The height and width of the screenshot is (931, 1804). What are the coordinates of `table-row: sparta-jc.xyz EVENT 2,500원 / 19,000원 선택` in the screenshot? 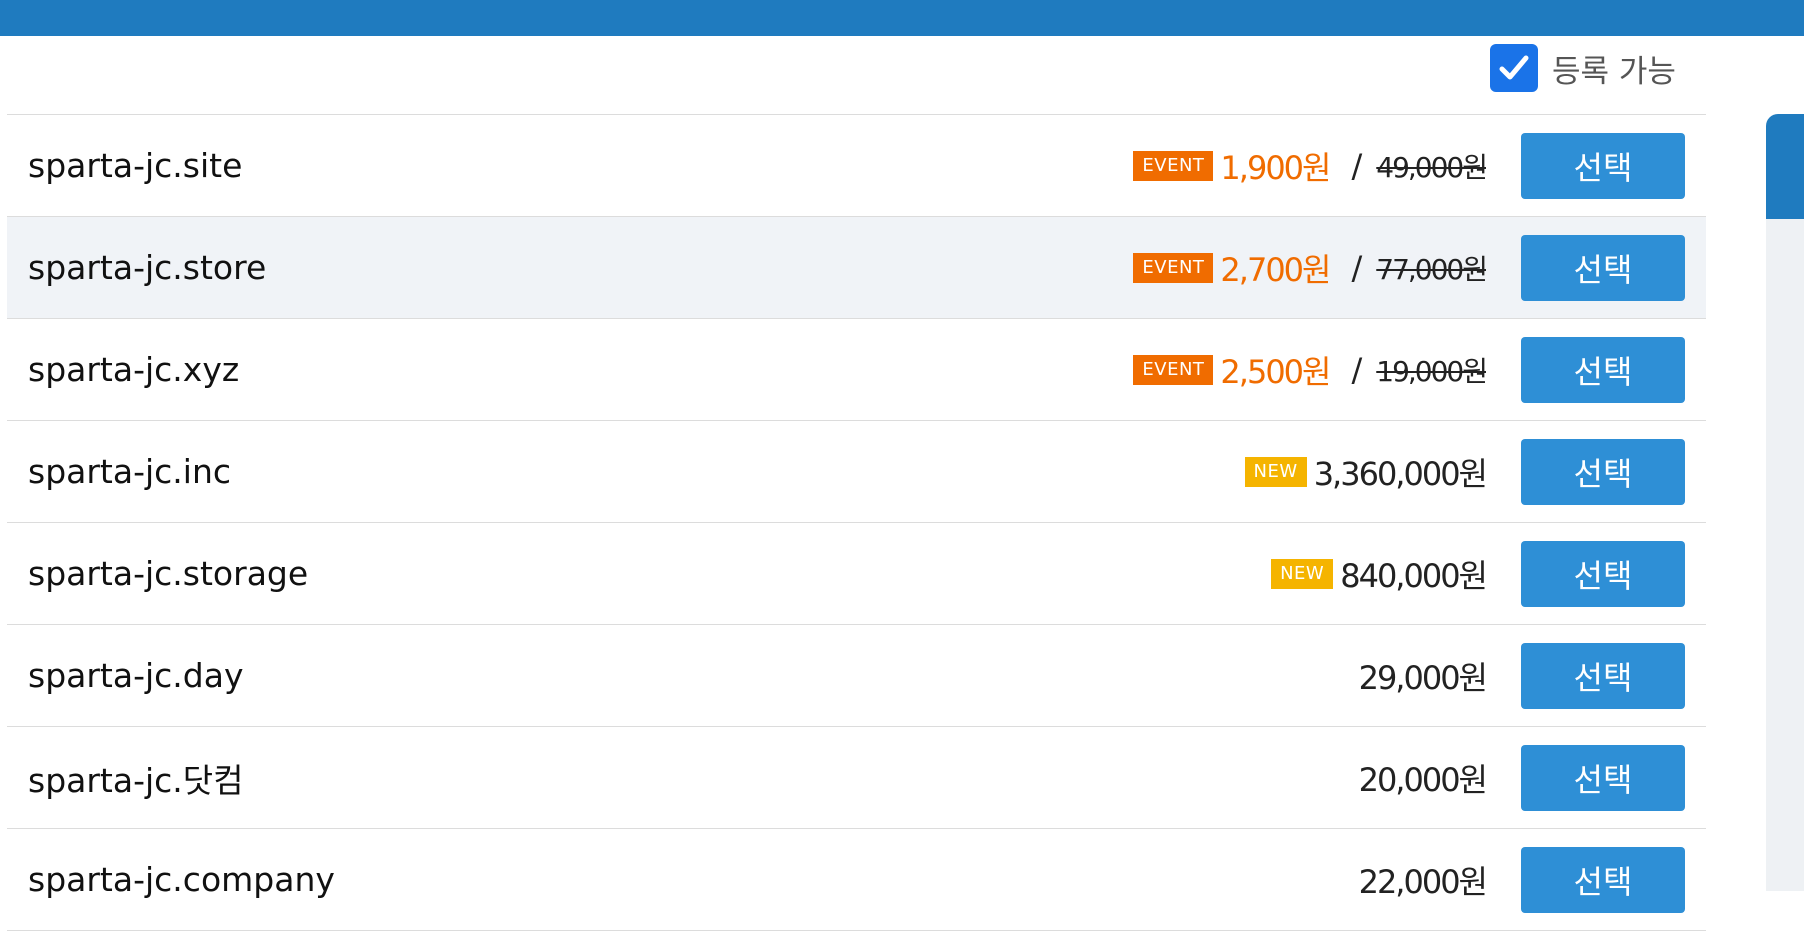 It's located at (856, 370).